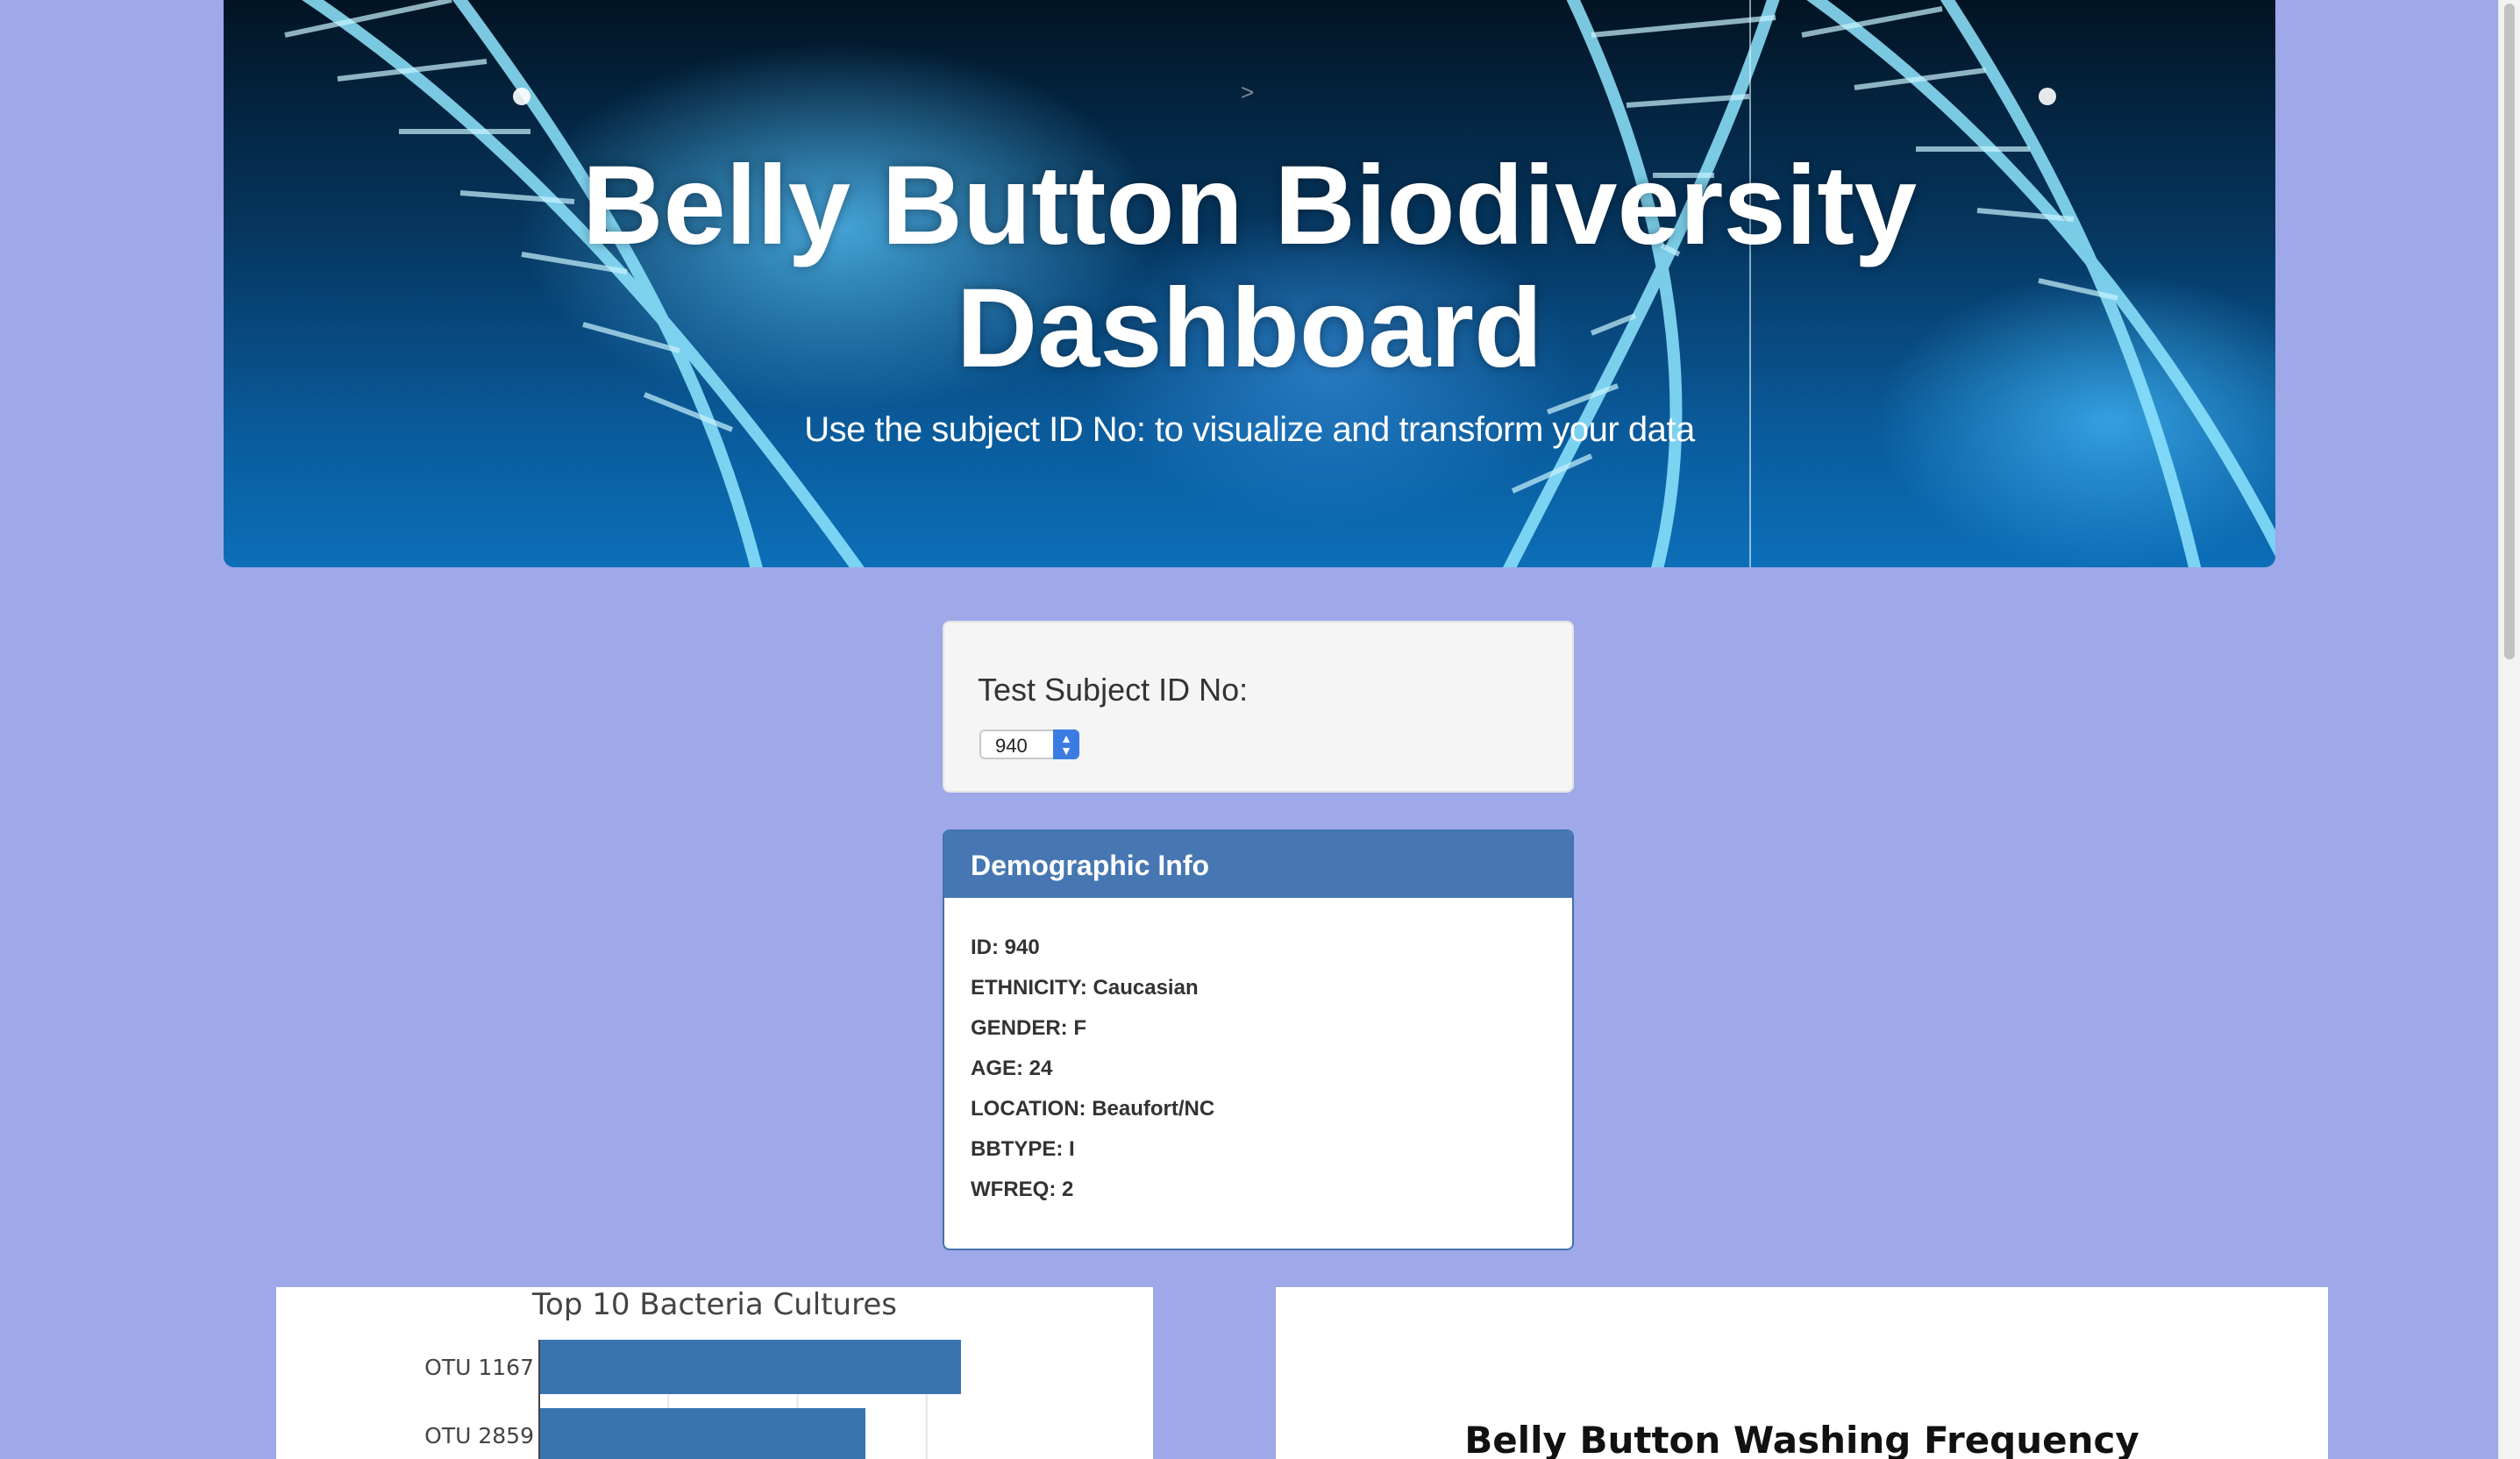 Image resolution: width=2520 pixels, height=1459 pixels. What do you see at coordinates (1029, 744) in the screenshot?
I see `subject-id-select: 940 ▲ ▼` at bounding box center [1029, 744].